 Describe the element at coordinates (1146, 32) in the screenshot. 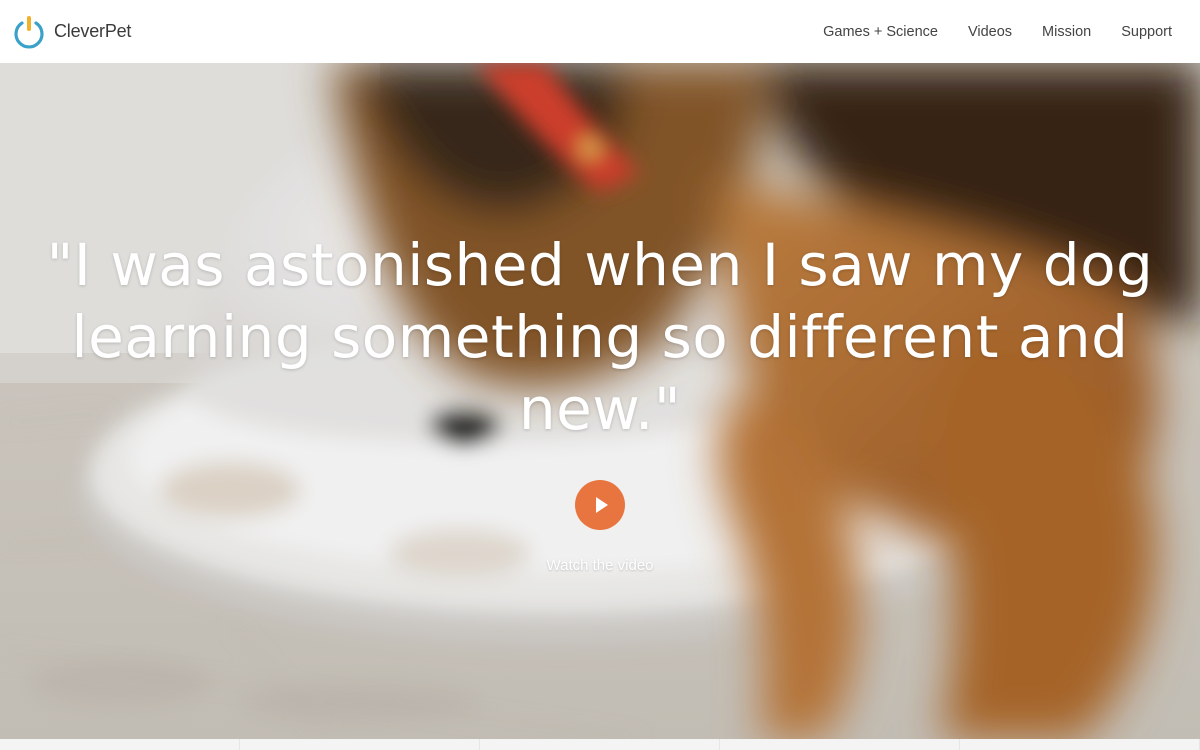

I see `nav-item-support: Support` at that location.